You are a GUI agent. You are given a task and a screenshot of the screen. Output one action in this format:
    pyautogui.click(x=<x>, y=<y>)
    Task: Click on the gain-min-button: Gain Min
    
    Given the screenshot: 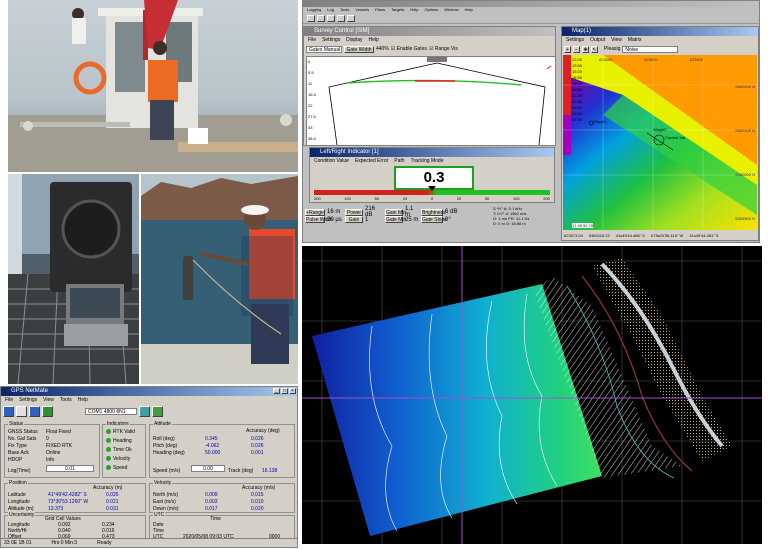 What is the action you would take?
    pyautogui.click(x=395, y=212)
    